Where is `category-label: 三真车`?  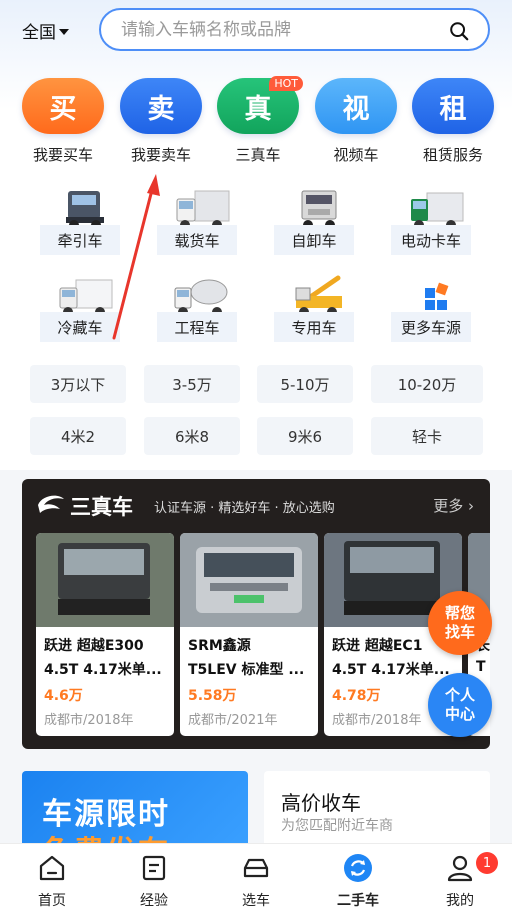 category-label: 三真车 is located at coordinates (258, 155).